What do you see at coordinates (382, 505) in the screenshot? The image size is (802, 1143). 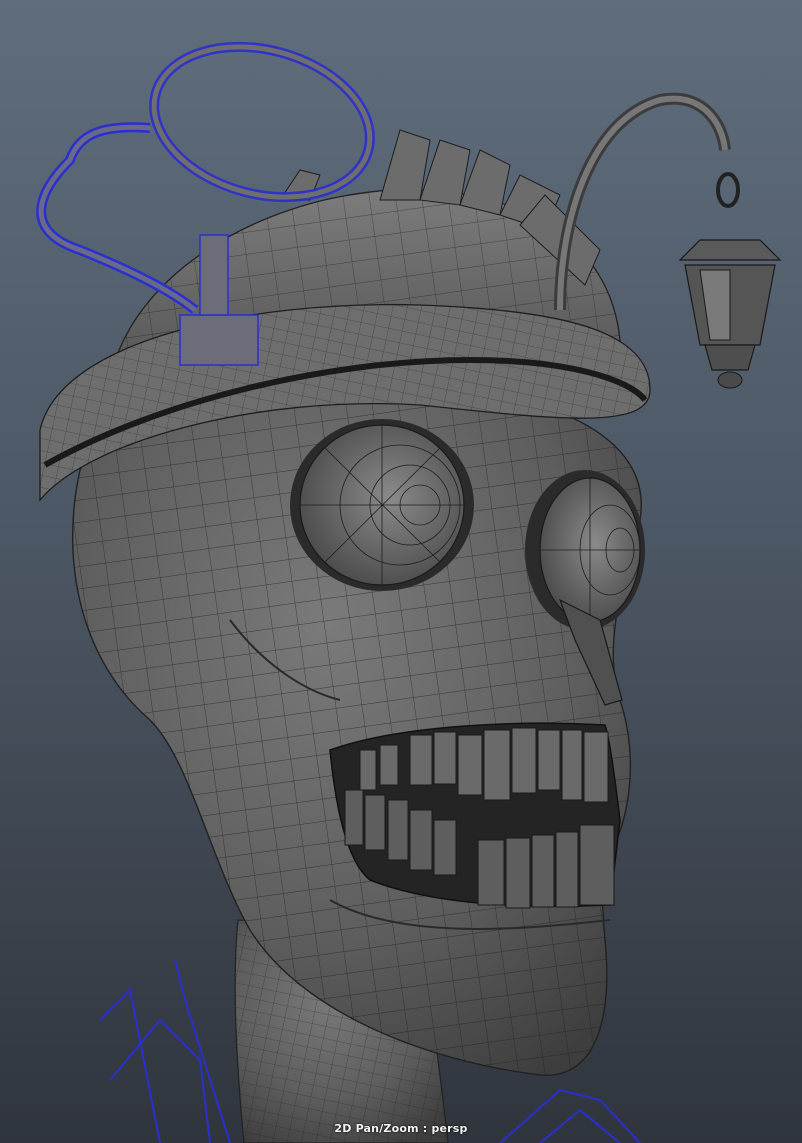 I see `eye-left-mesh` at bounding box center [382, 505].